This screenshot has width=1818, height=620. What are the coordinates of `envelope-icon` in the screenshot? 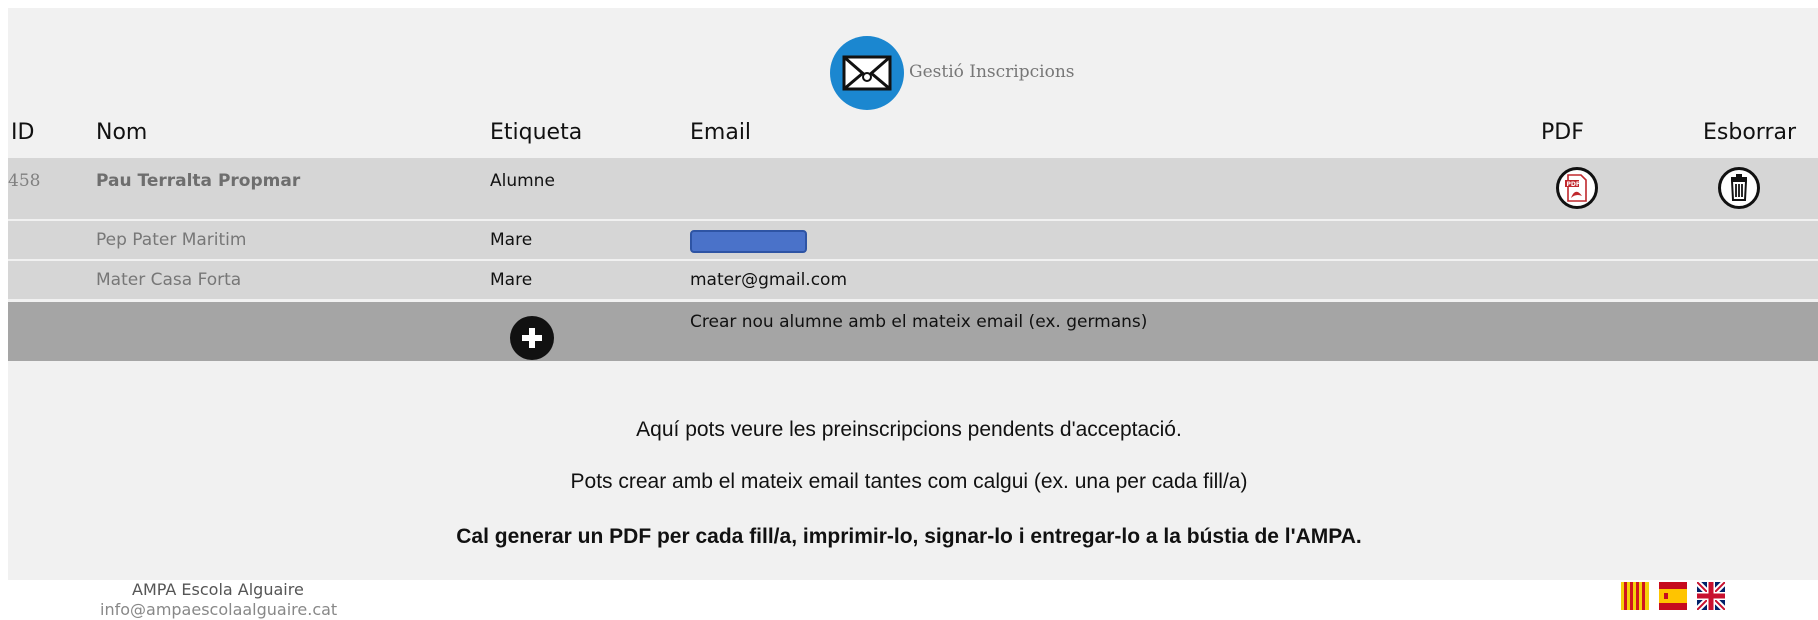 It's located at (867, 73).